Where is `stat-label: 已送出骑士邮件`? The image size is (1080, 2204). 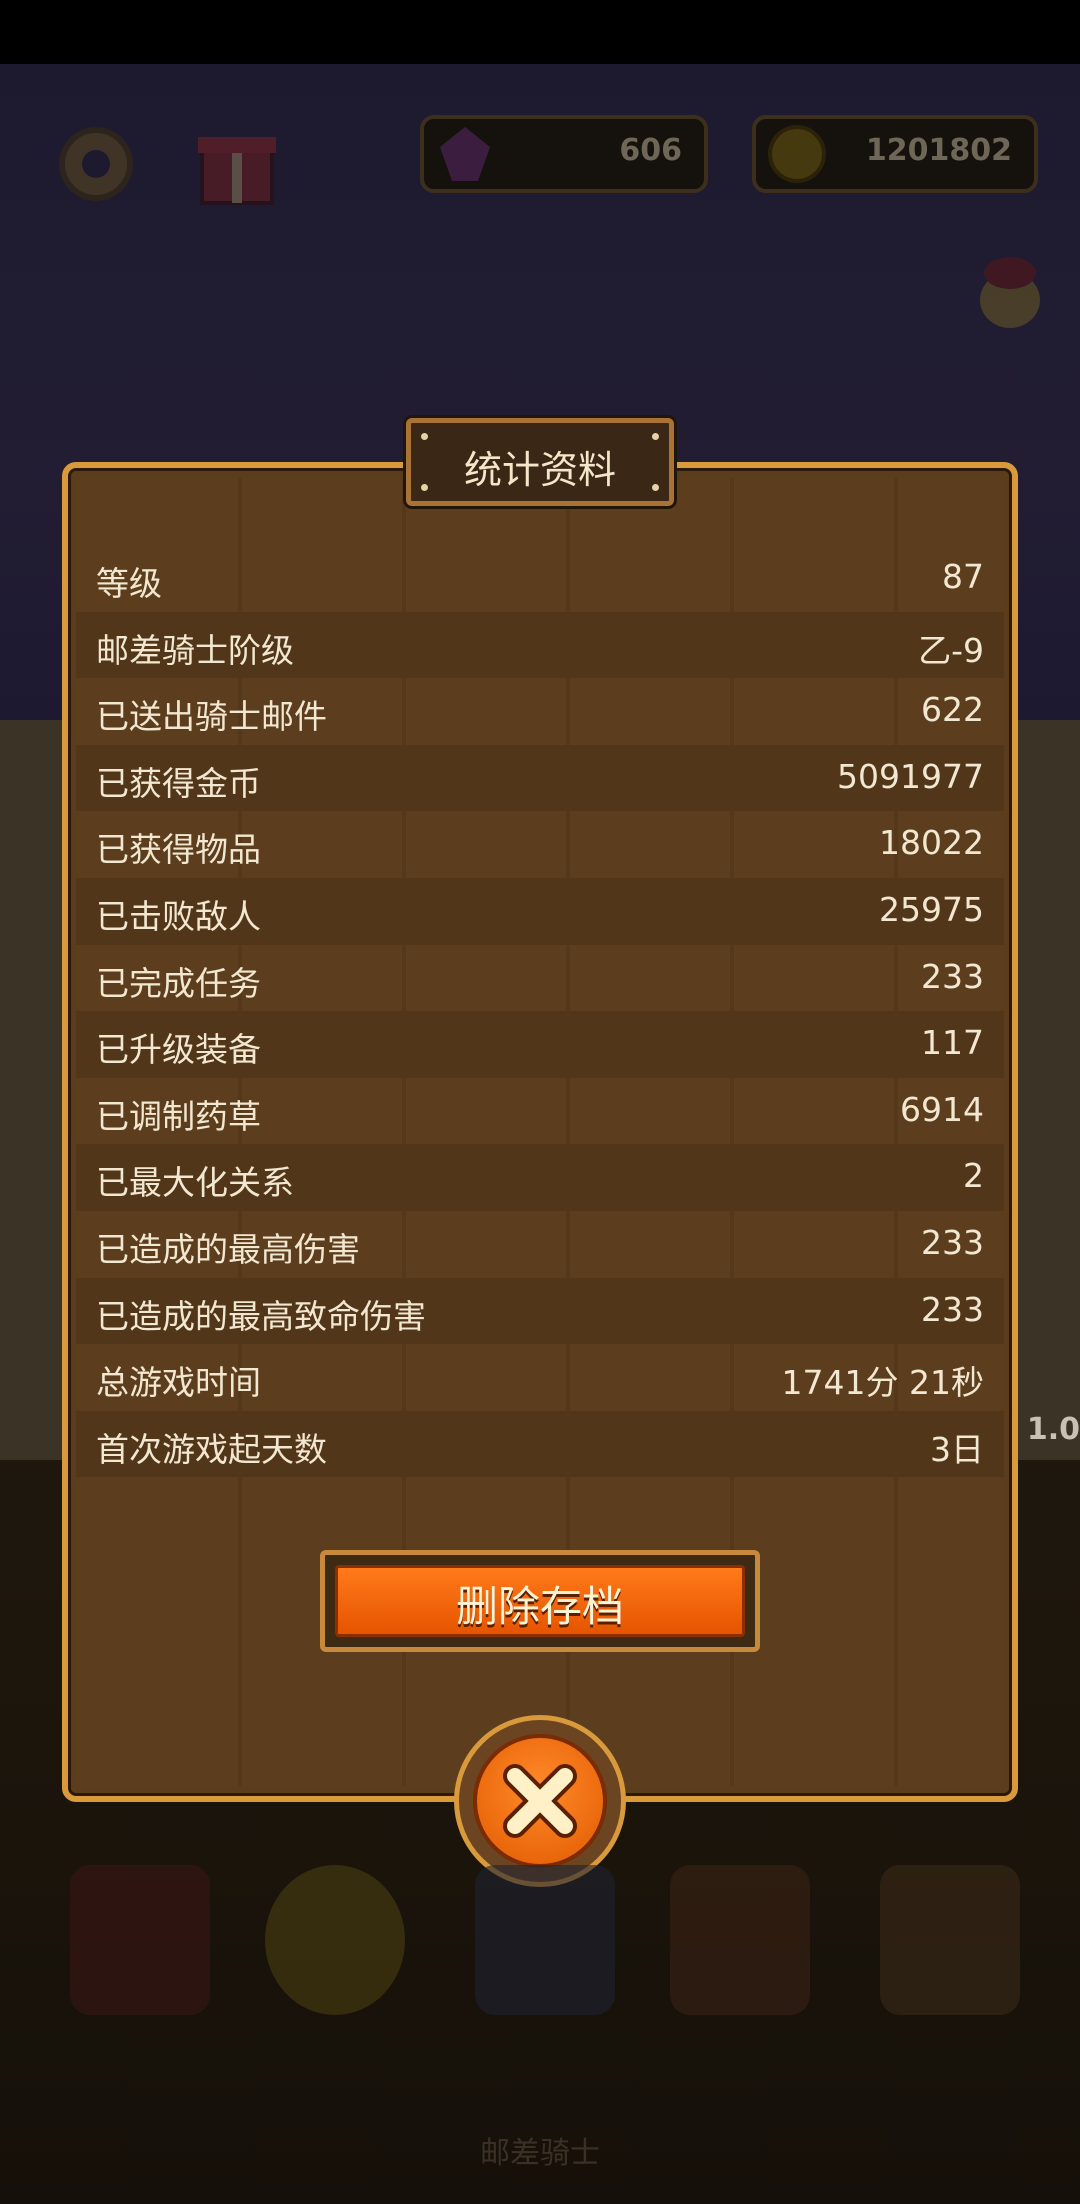
stat-label: 已送出骑士邮件 is located at coordinates (211, 717).